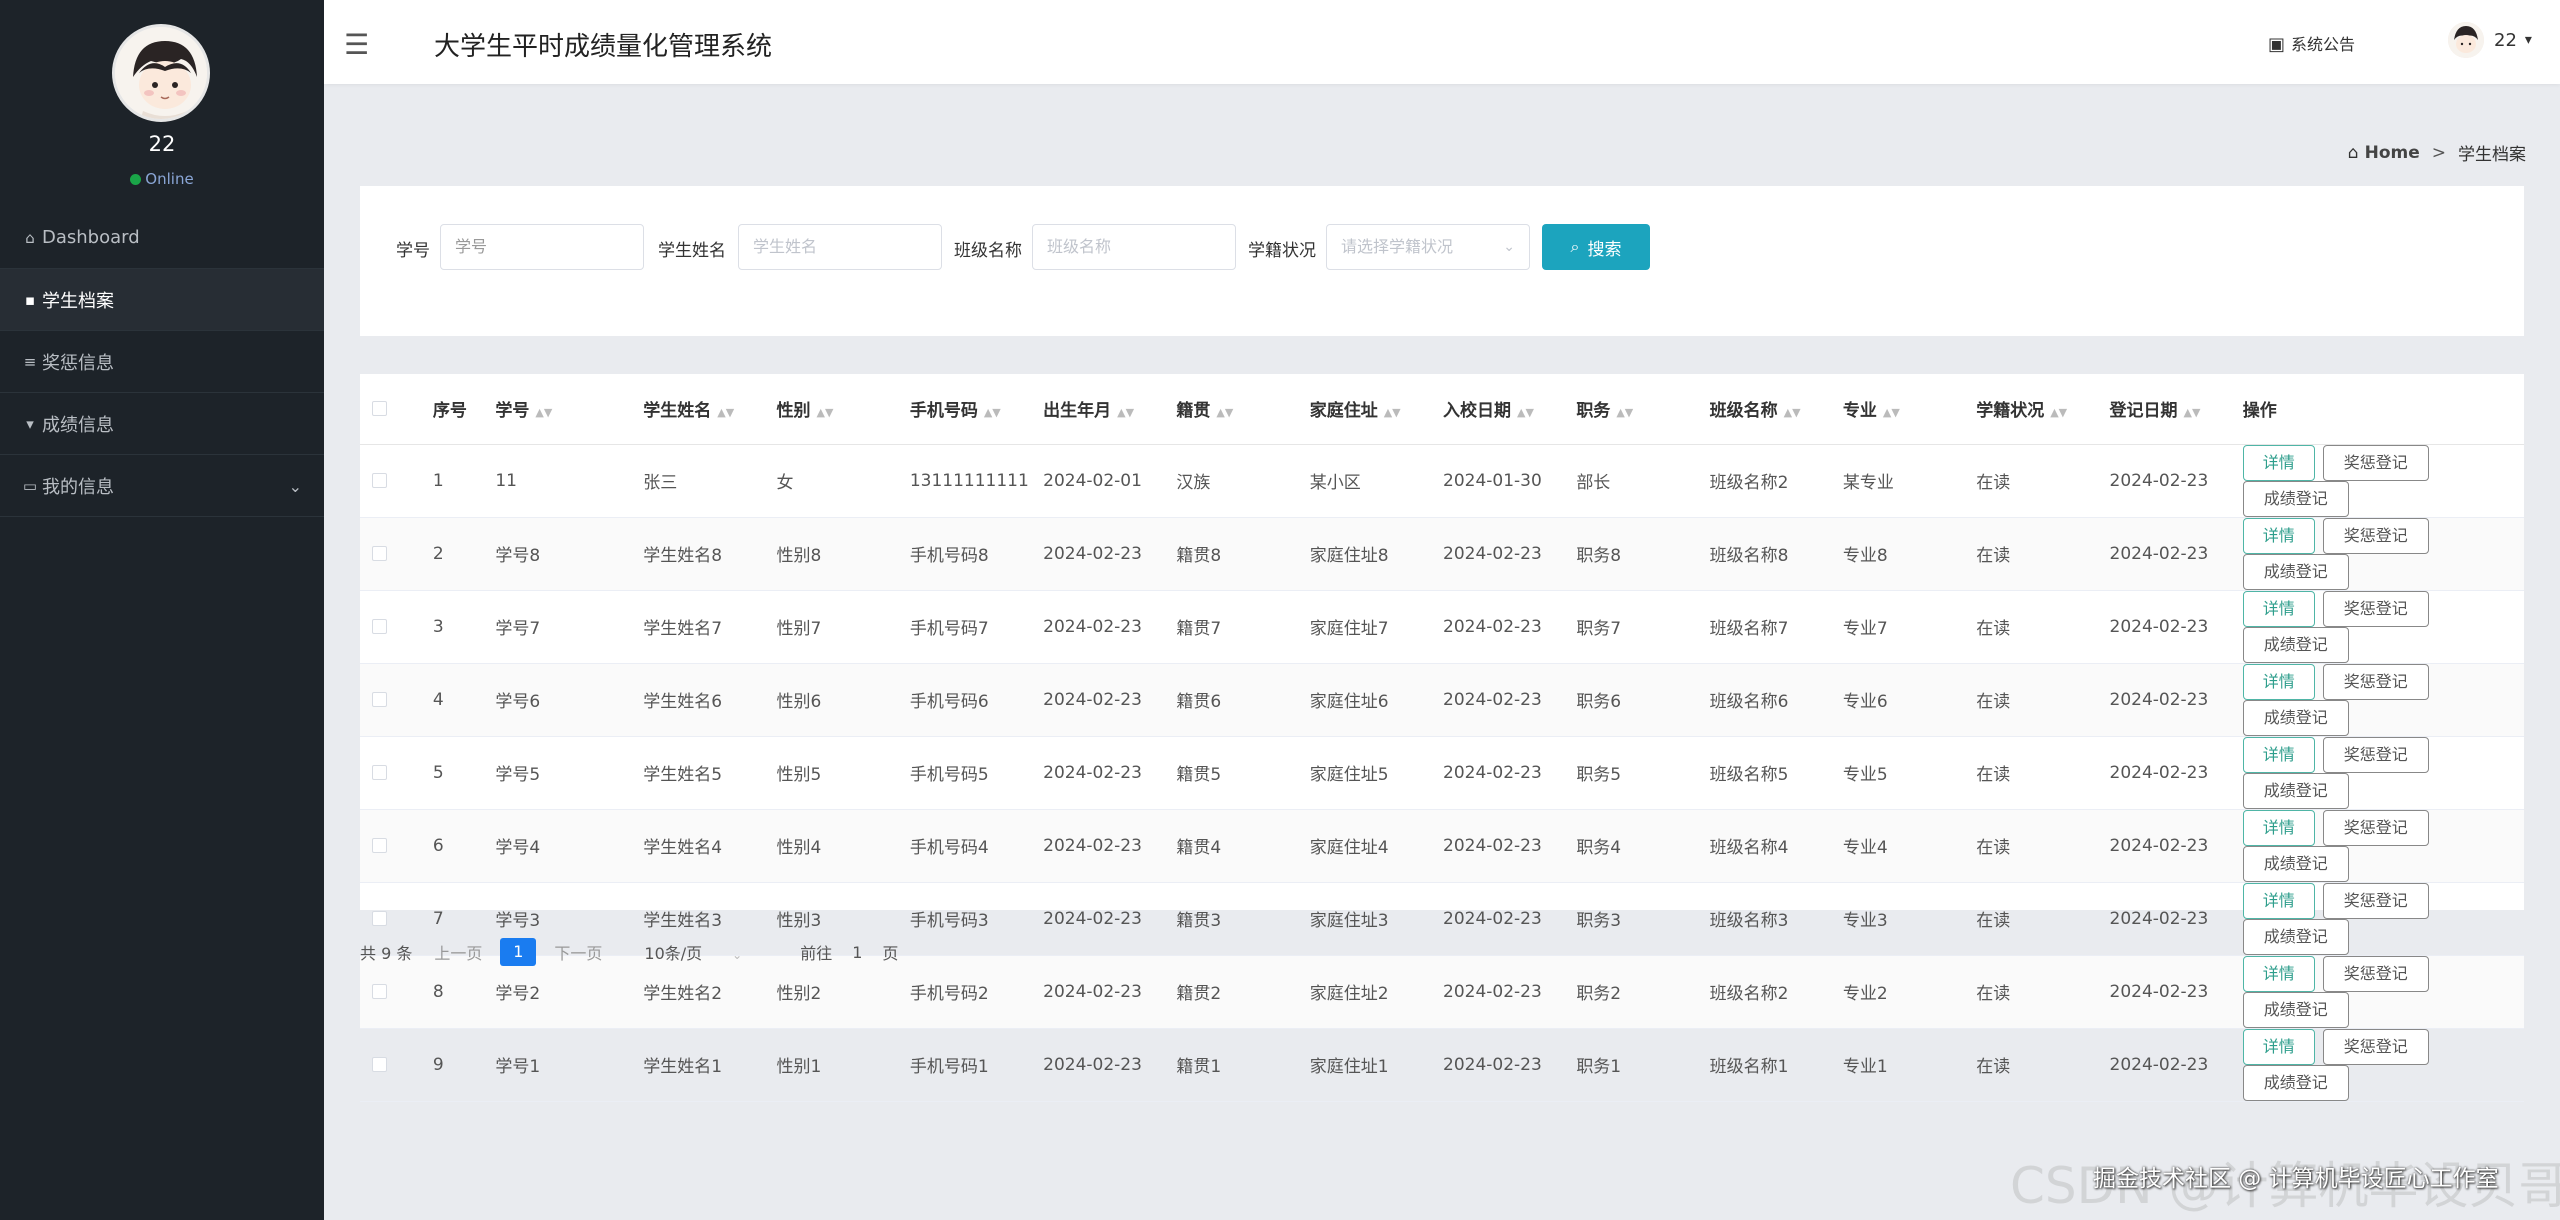 The width and height of the screenshot is (2560, 1220). I want to click on chevron-down-icon: ⌄, so click(737, 955).